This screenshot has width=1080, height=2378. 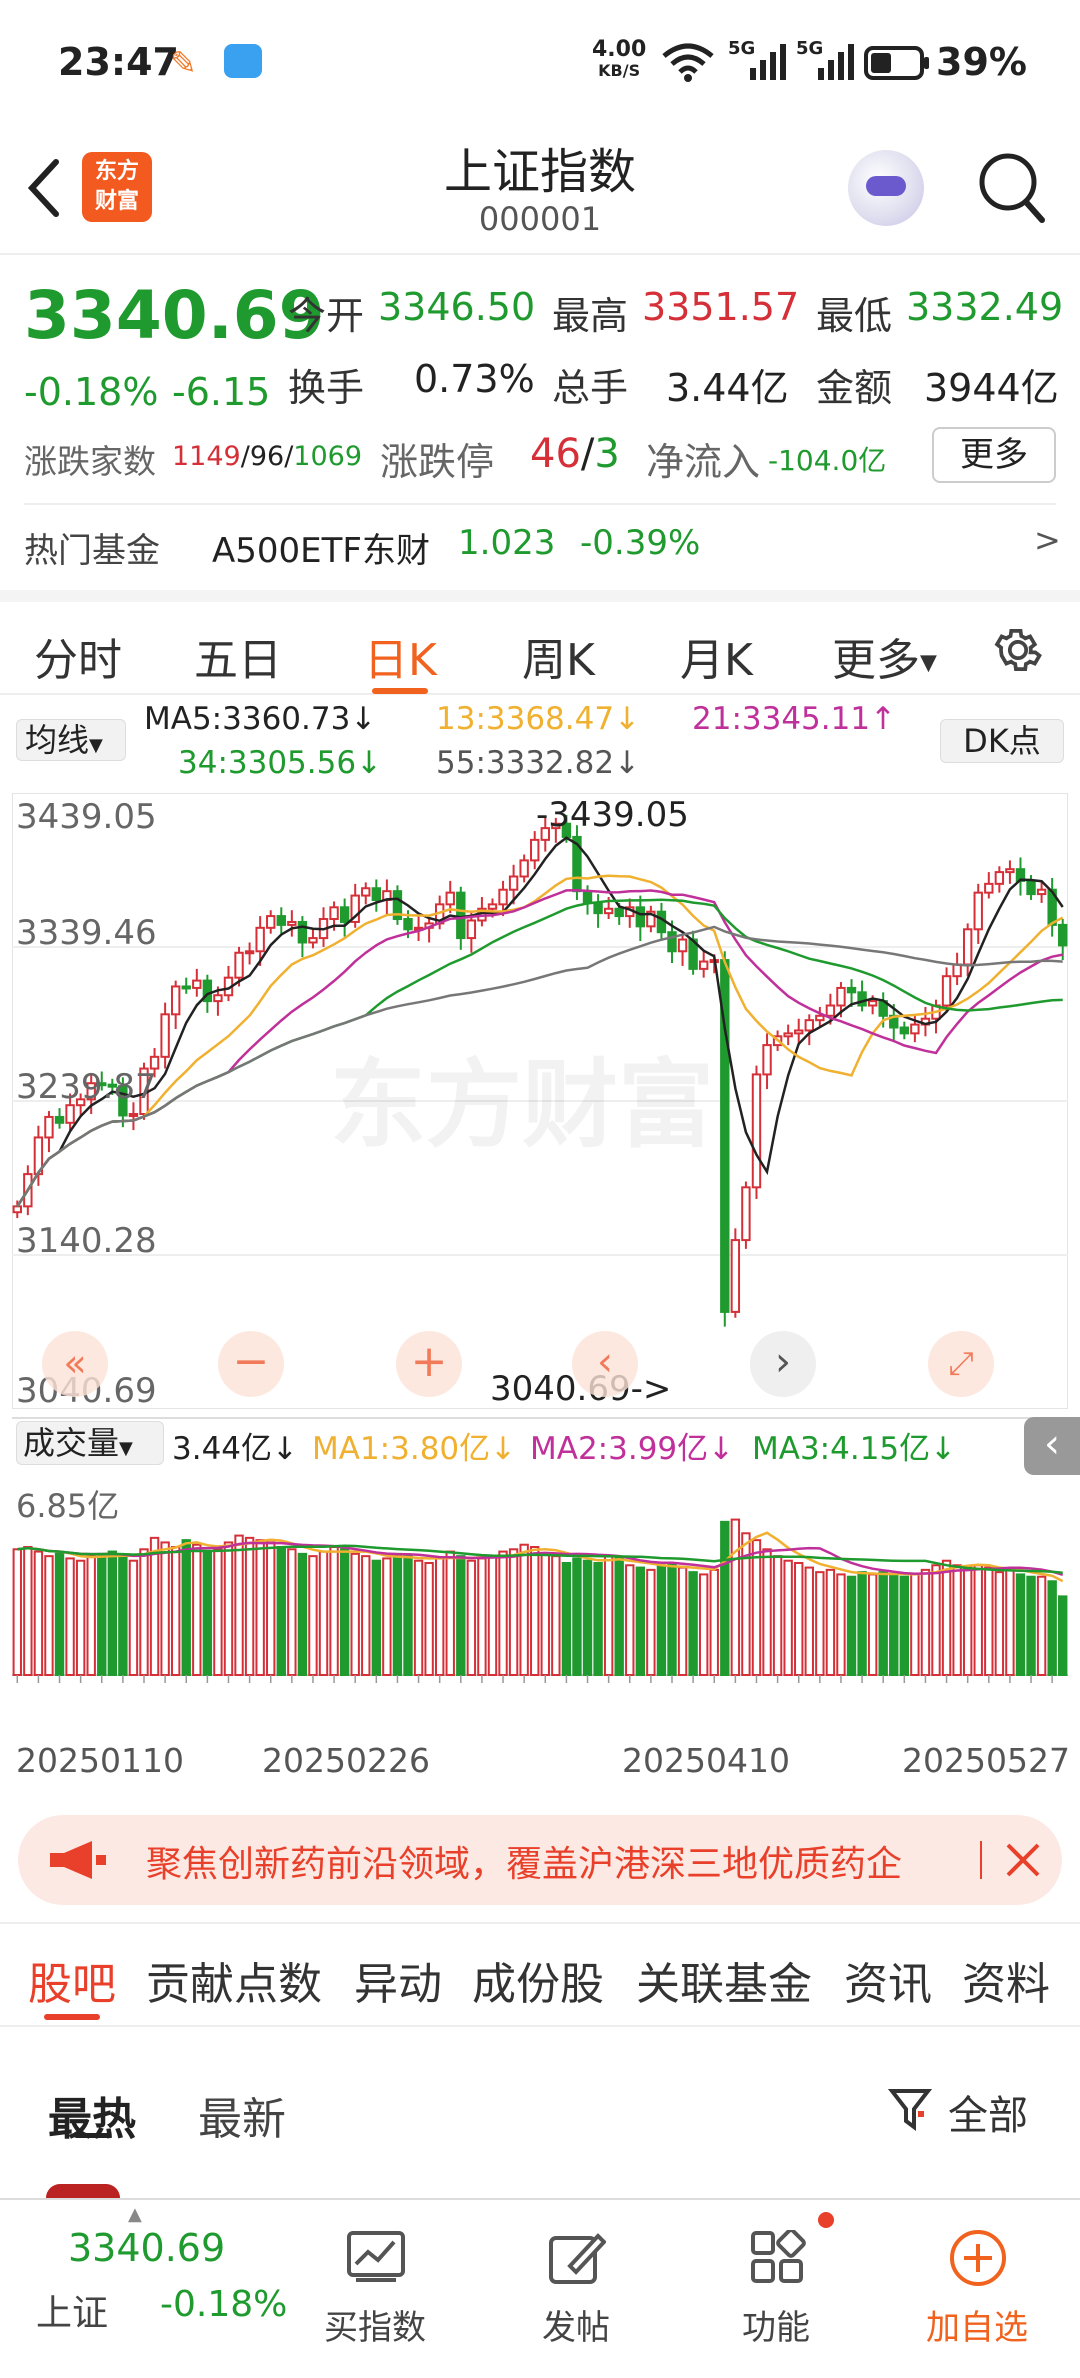 What do you see at coordinates (242, 2115) in the screenshot?
I see `sort-new: 最新` at bounding box center [242, 2115].